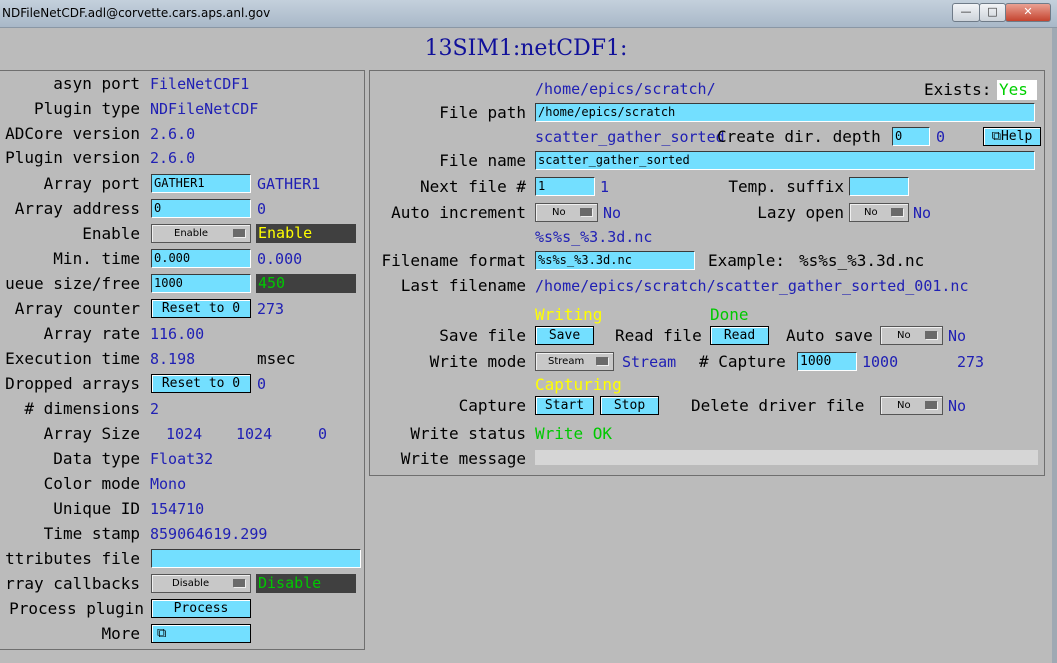  Describe the element at coordinates (605, 187) in the screenshot. I see `next-file-value: 1` at that location.